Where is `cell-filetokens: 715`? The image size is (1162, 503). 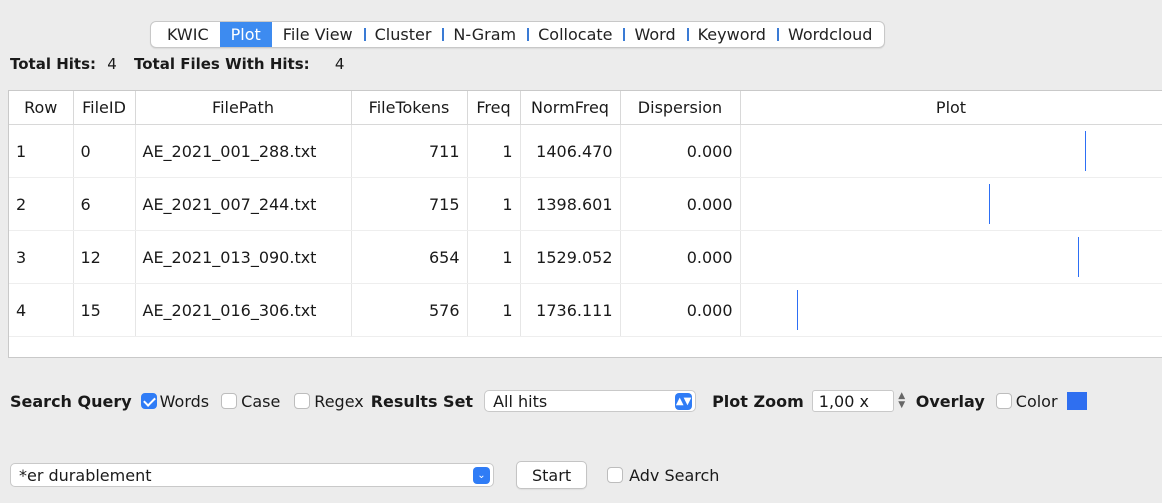 cell-filetokens: 715 is located at coordinates (409, 204).